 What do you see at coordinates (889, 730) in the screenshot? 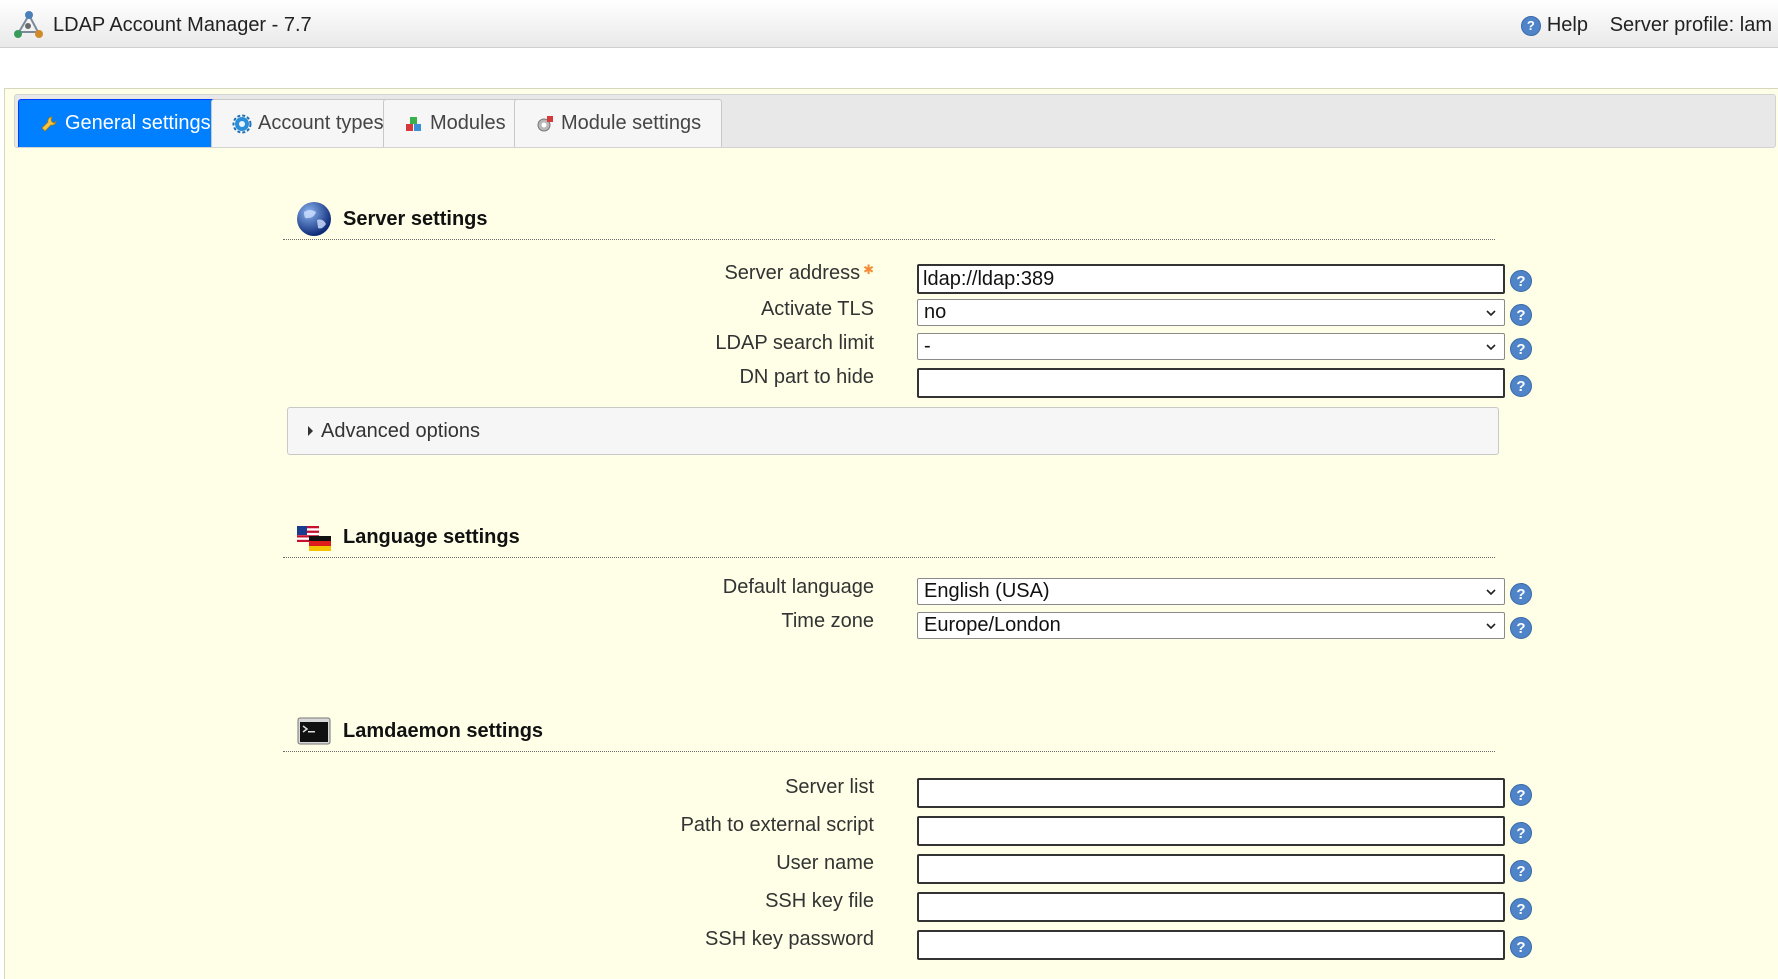
I see `lamdaemon-settings-header: Lamdaemon settings` at bounding box center [889, 730].